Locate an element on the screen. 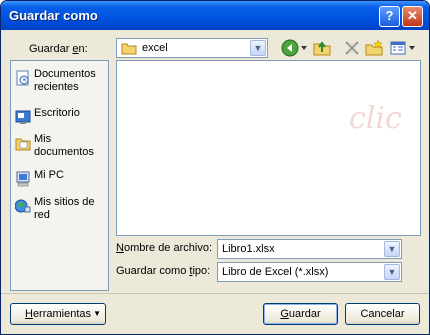 The width and height of the screenshot is (430, 335). network-places-icon is located at coordinates (23, 206).